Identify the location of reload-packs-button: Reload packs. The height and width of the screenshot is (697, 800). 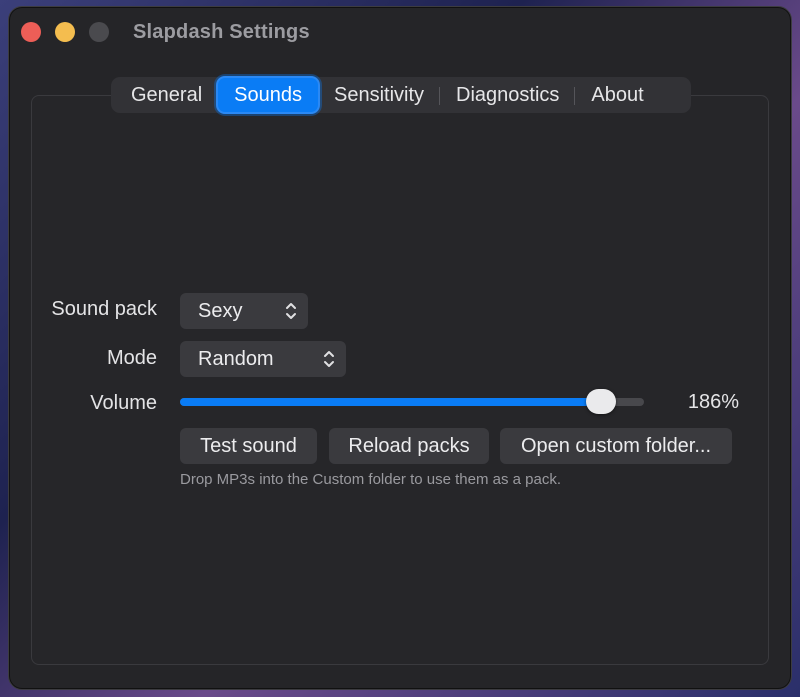
(409, 446).